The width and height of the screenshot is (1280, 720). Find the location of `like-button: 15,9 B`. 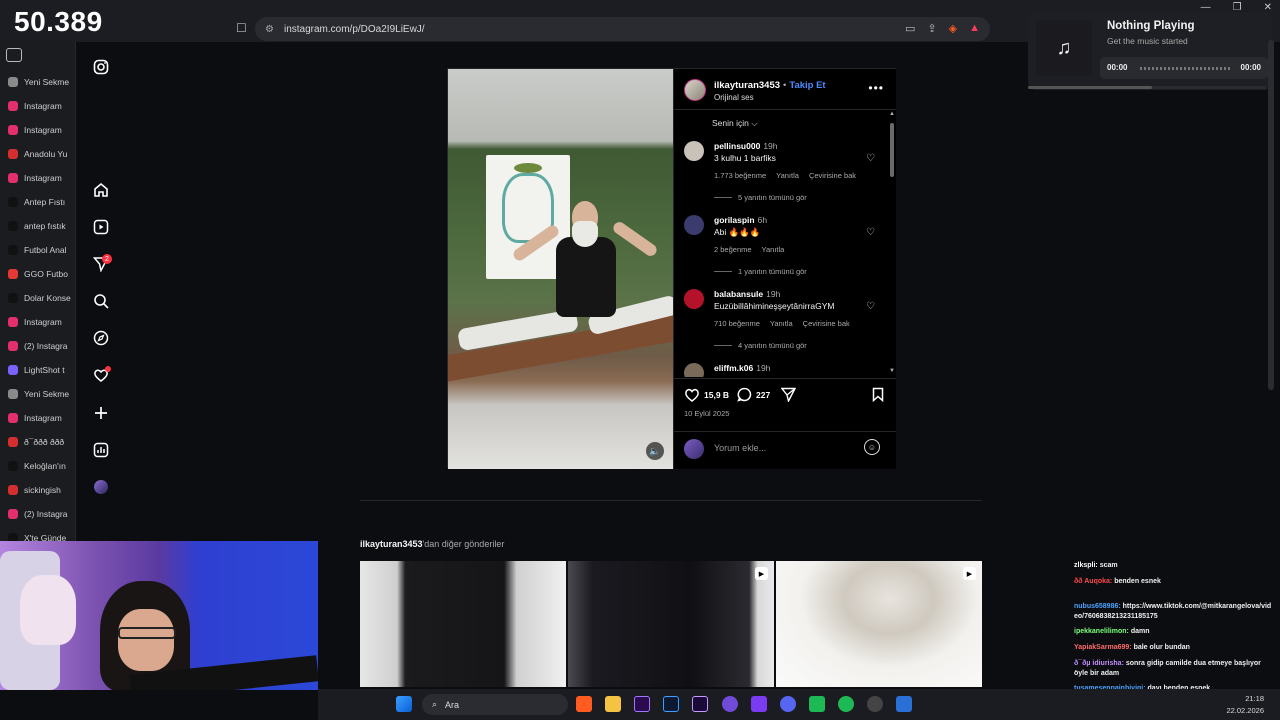

like-button: 15,9 B is located at coordinates (706, 394).